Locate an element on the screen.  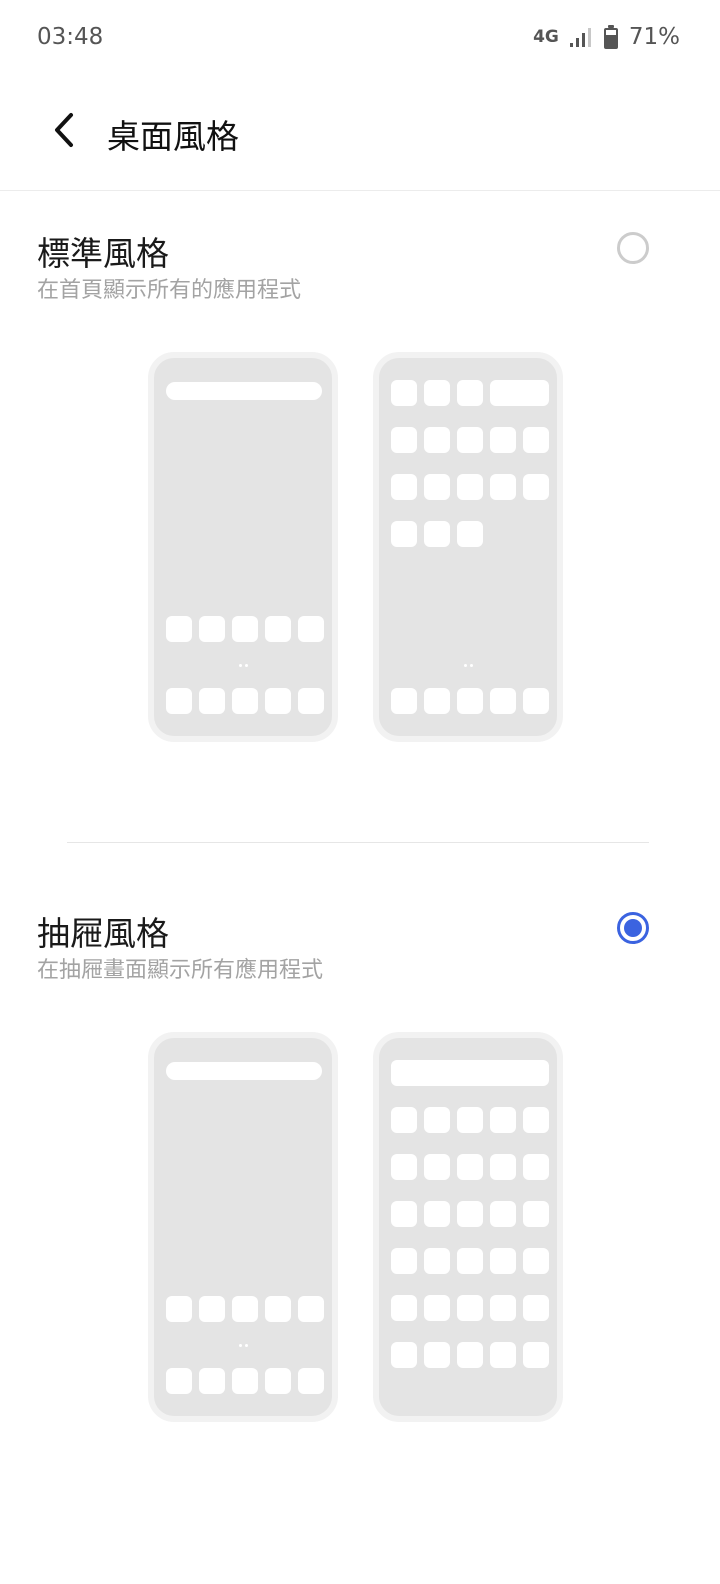
radio-drawer-style is located at coordinates (633, 928).